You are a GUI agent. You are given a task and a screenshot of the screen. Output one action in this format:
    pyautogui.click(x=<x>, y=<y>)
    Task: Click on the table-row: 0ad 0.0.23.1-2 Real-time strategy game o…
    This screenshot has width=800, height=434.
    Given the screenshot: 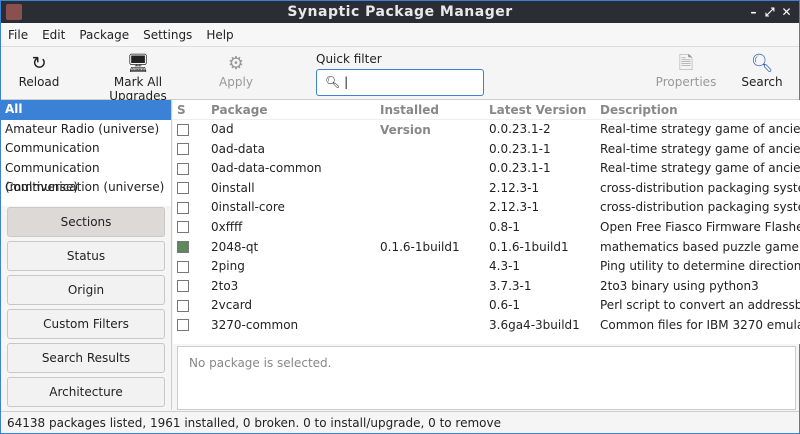 What is the action you would take?
    pyautogui.click(x=486, y=130)
    